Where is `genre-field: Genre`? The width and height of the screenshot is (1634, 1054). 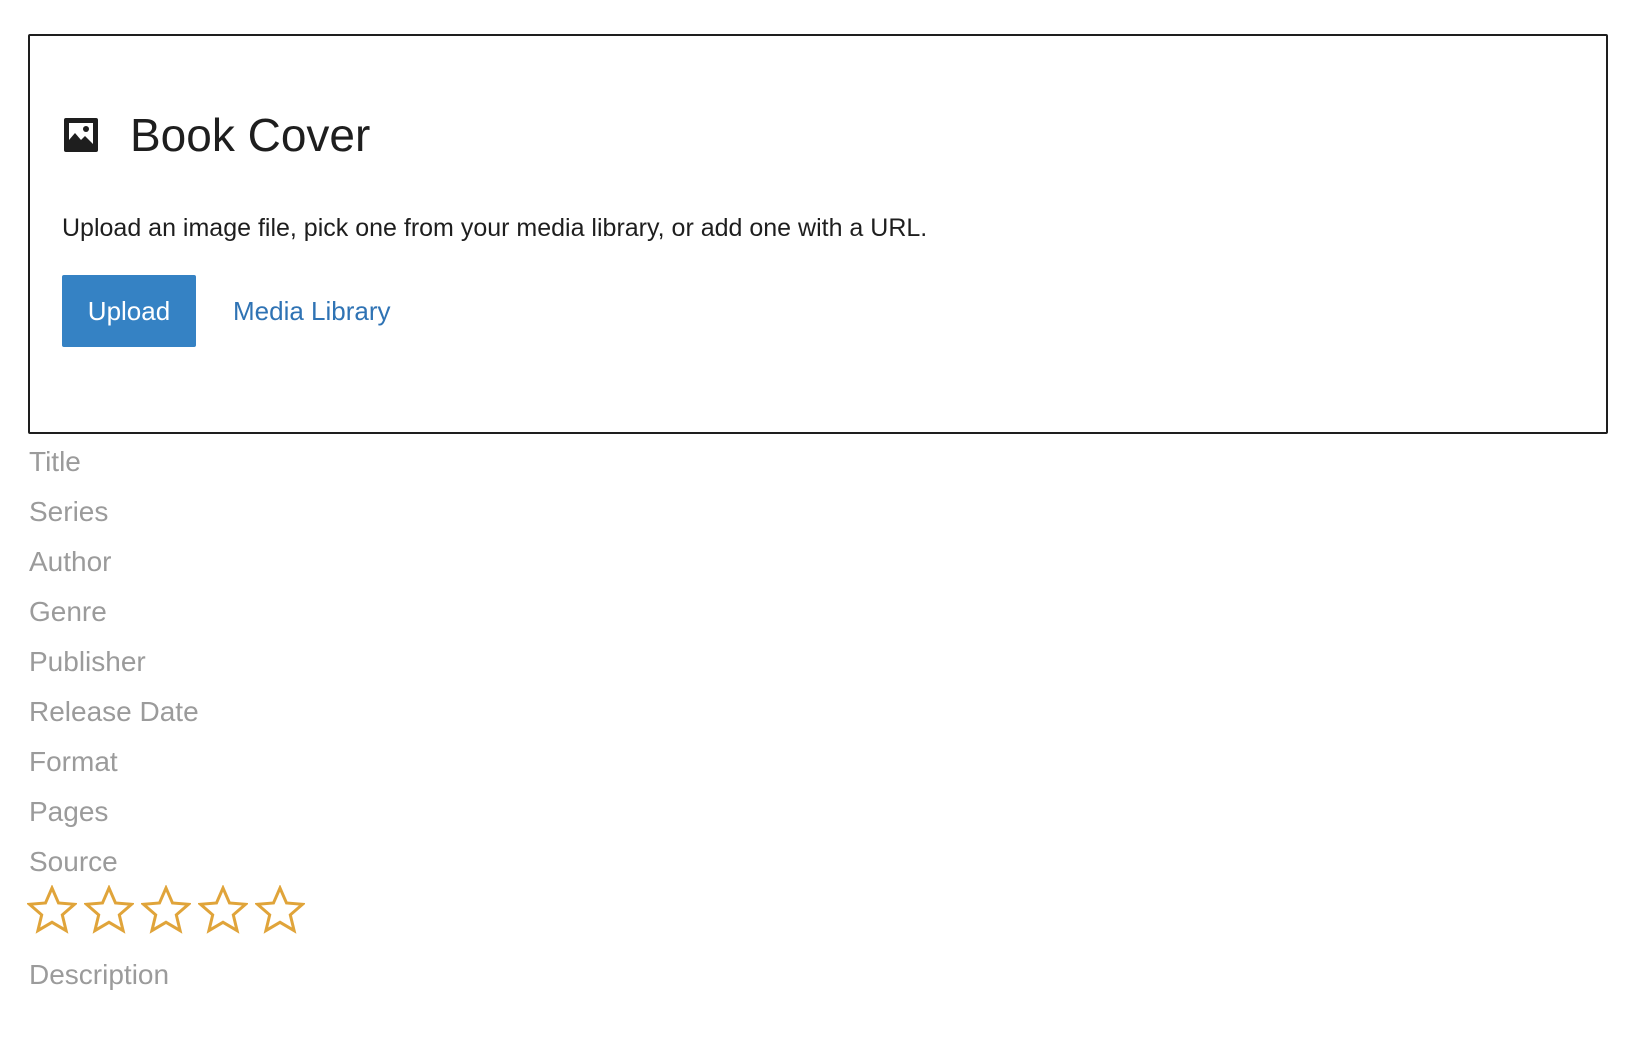 genre-field: Genre is located at coordinates (114, 612).